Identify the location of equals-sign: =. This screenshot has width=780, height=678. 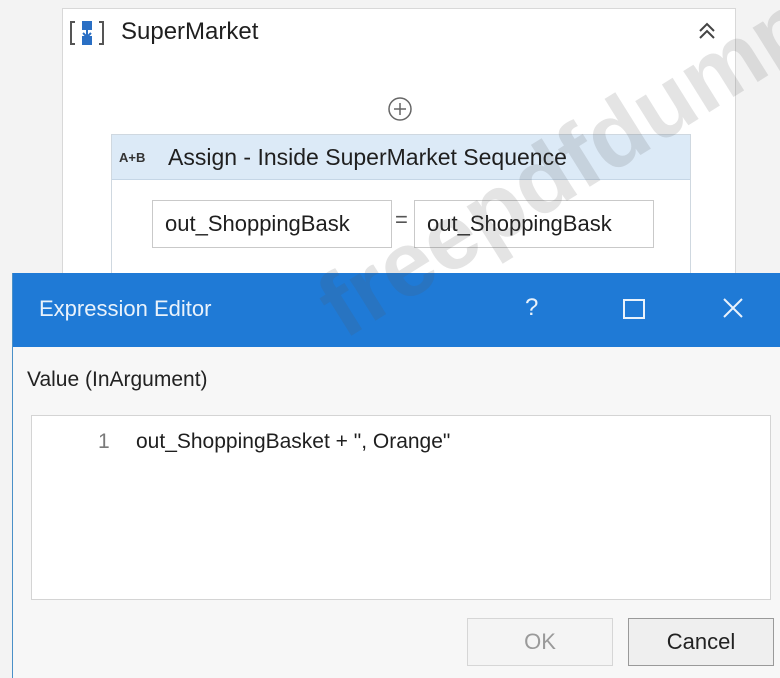
(401, 219).